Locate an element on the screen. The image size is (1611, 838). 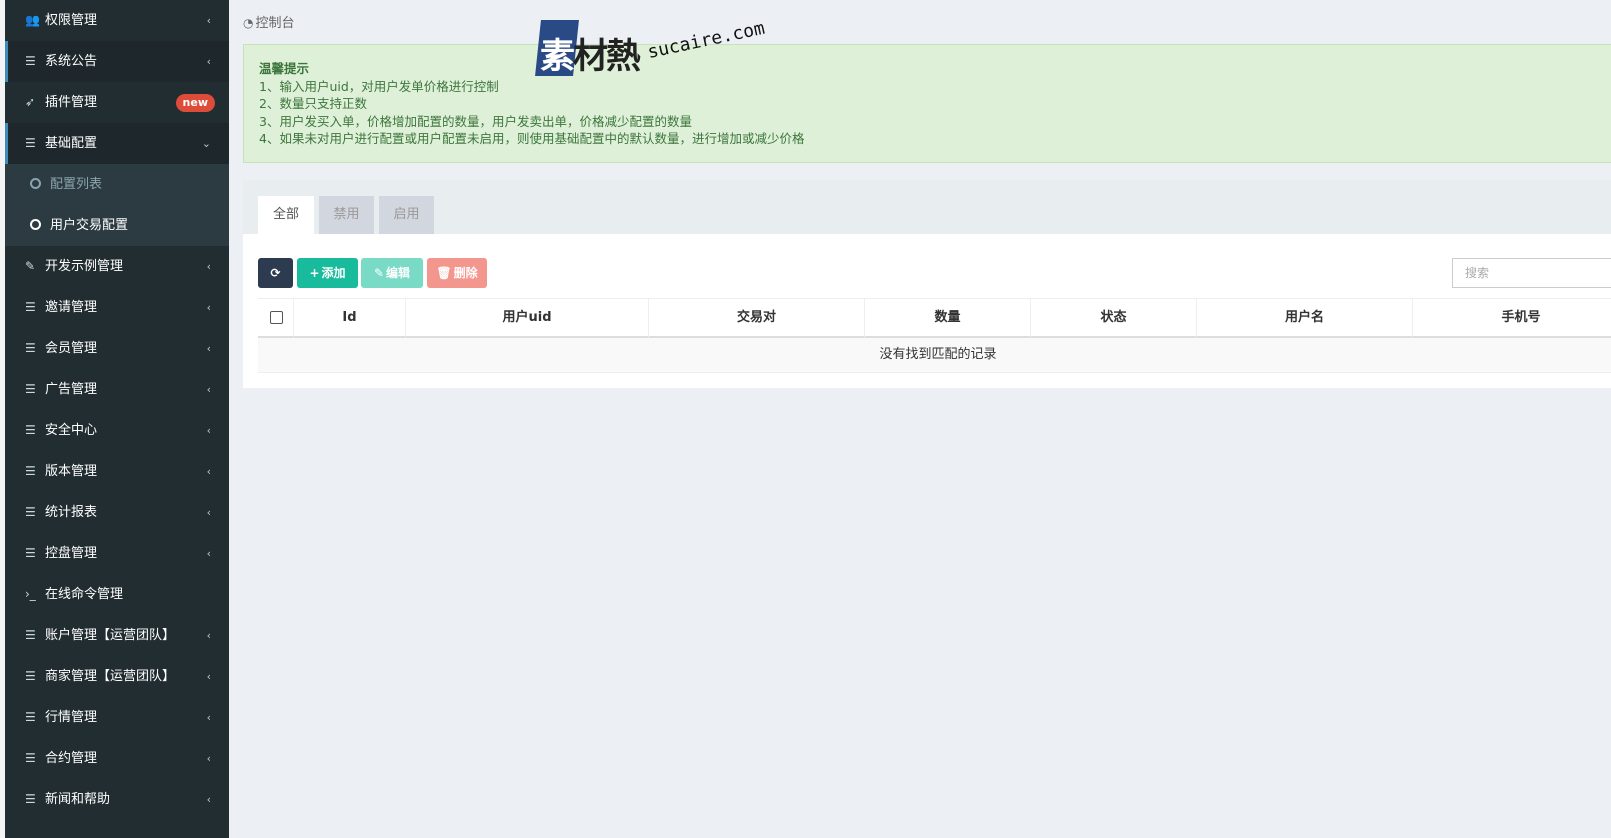
dashboard-icon: ◔ is located at coordinates (248, 23).